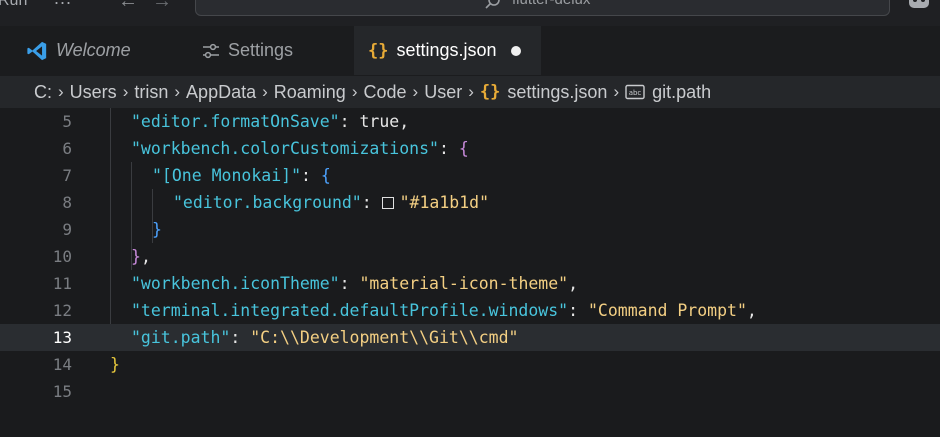 The width and height of the screenshot is (940, 437). What do you see at coordinates (325, 337) in the screenshot?
I see `code-text: "git.path": "C:\\Development\\Git\\cmd"` at bounding box center [325, 337].